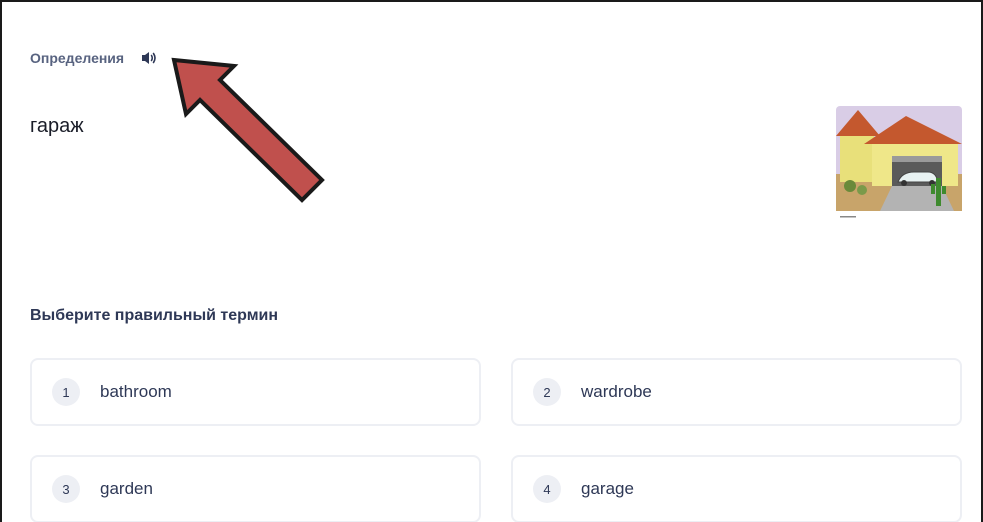 This screenshot has width=983, height=522. I want to click on annotation-arrow-icon, so click(249, 132).